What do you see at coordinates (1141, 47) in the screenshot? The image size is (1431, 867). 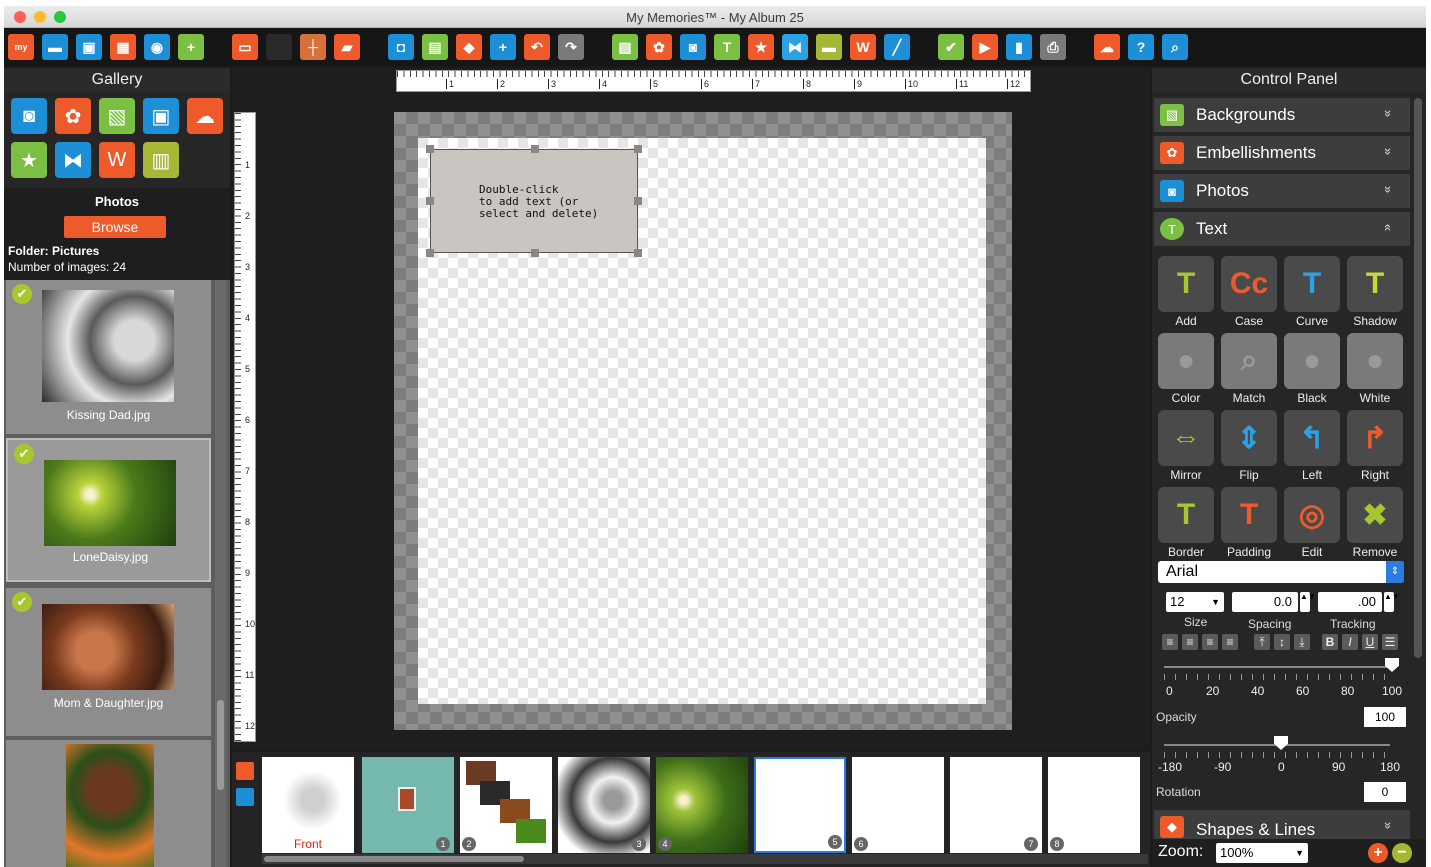 I see `help-icon: ?` at bounding box center [1141, 47].